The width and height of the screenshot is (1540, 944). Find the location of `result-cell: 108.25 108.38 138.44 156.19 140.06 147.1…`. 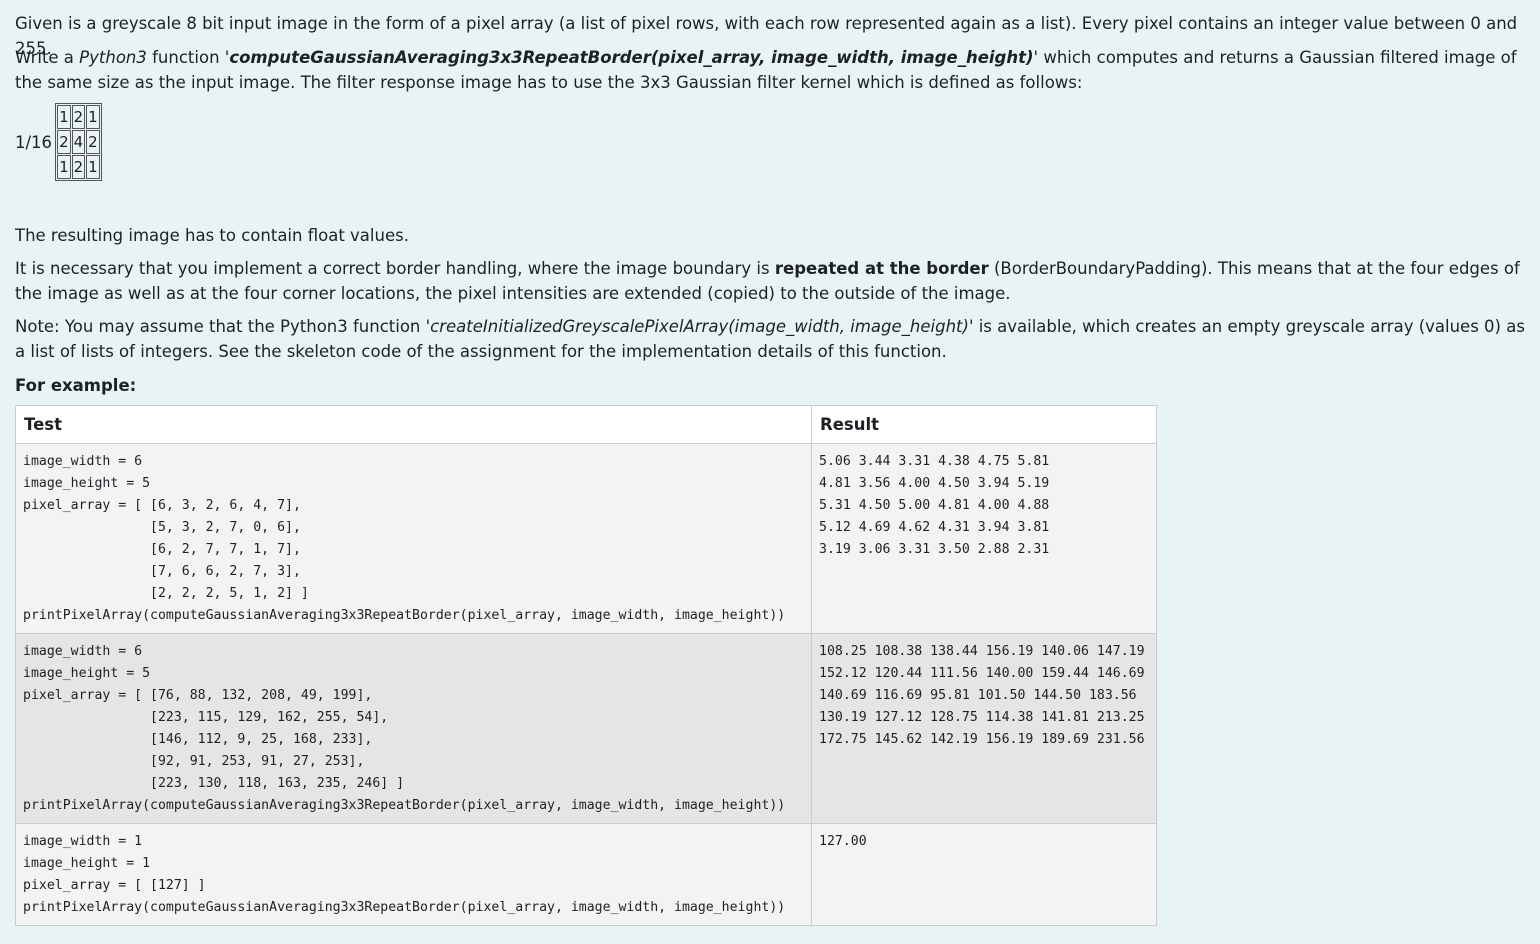

result-cell: 108.25 108.38 138.44 156.19 140.06 147.1… is located at coordinates (984, 729).